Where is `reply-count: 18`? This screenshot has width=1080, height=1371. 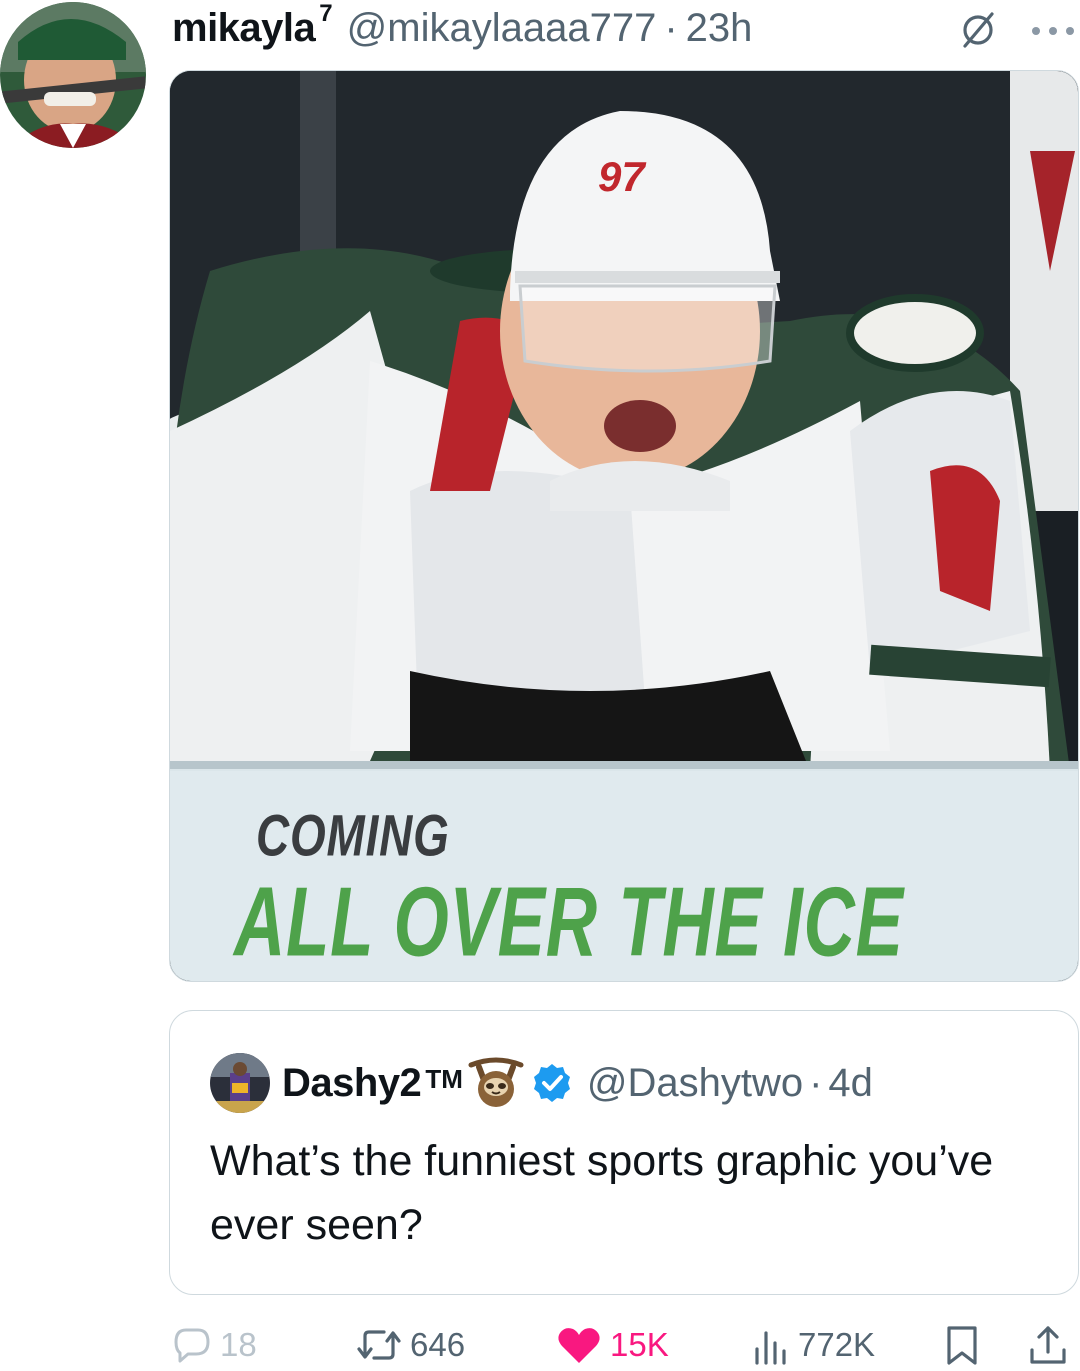 reply-count: 18 is located at coordinates (238, 1344).